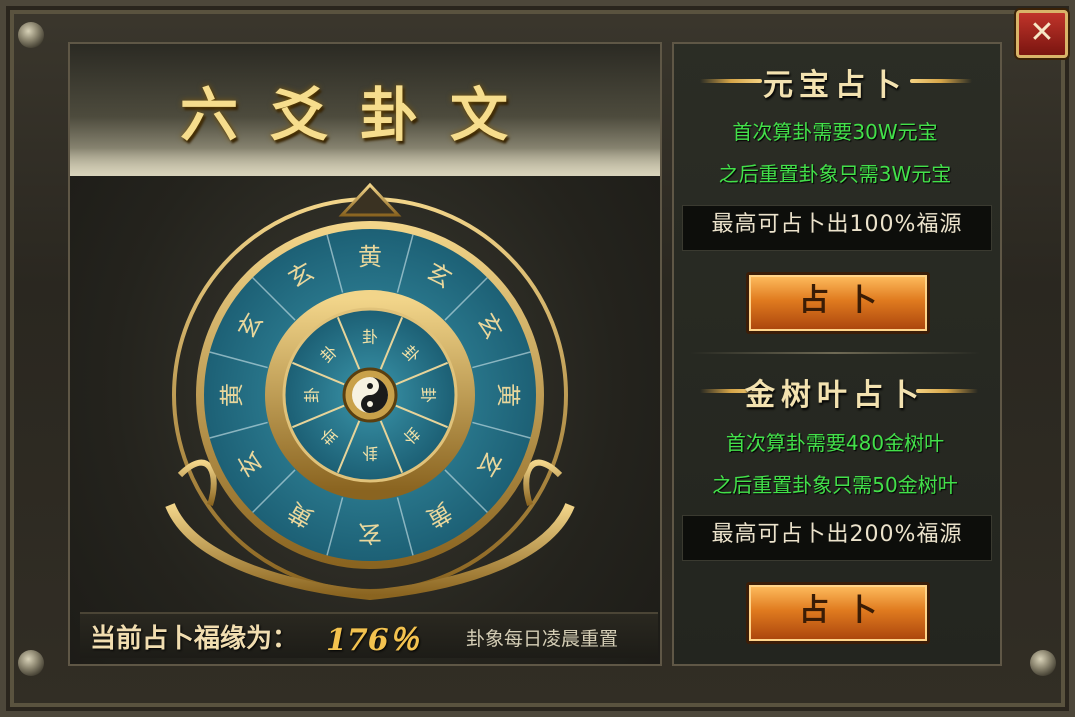 The width and height of the screenshot is (1075, 717). I want to click on fortune-label: 当前占卜福缘为：, so click(194, 639).